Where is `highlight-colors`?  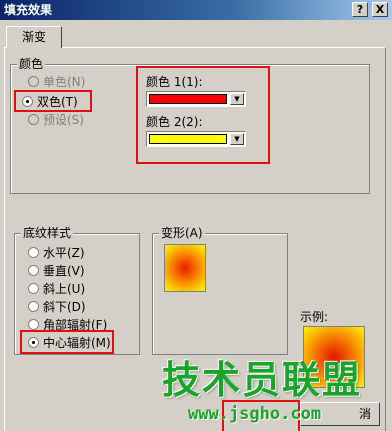 highlight-colors is located at coordinates (203, 115).